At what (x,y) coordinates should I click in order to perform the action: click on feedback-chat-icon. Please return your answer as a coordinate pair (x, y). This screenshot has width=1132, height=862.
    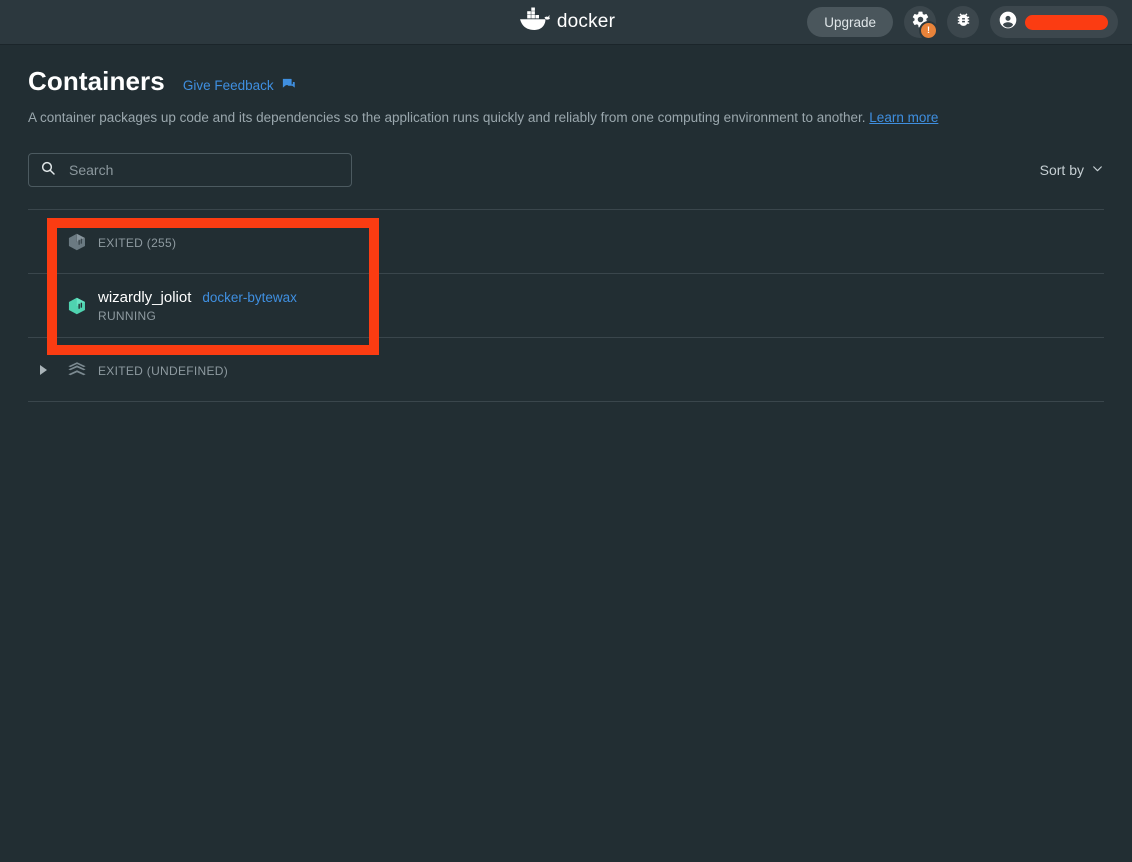
    Looking at the image, I should click on (288, 86).